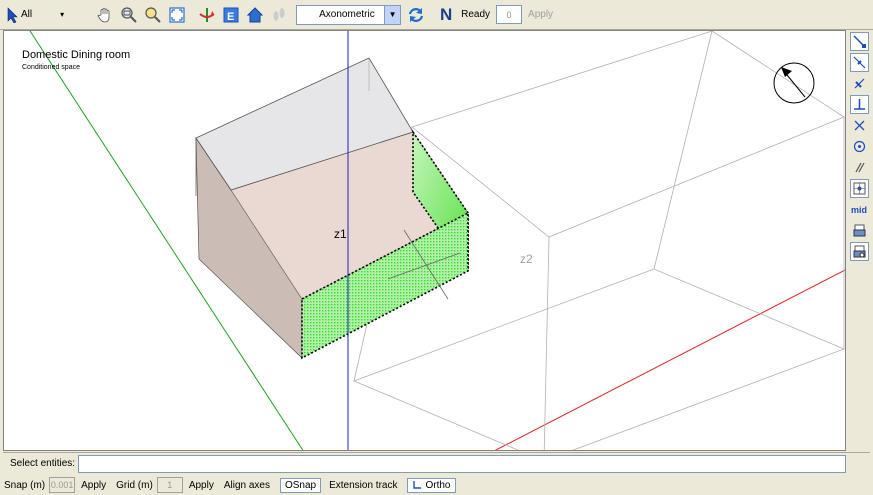 This screenshot has height=495, width=873. I want to click on house-icon, so click(255, 14).